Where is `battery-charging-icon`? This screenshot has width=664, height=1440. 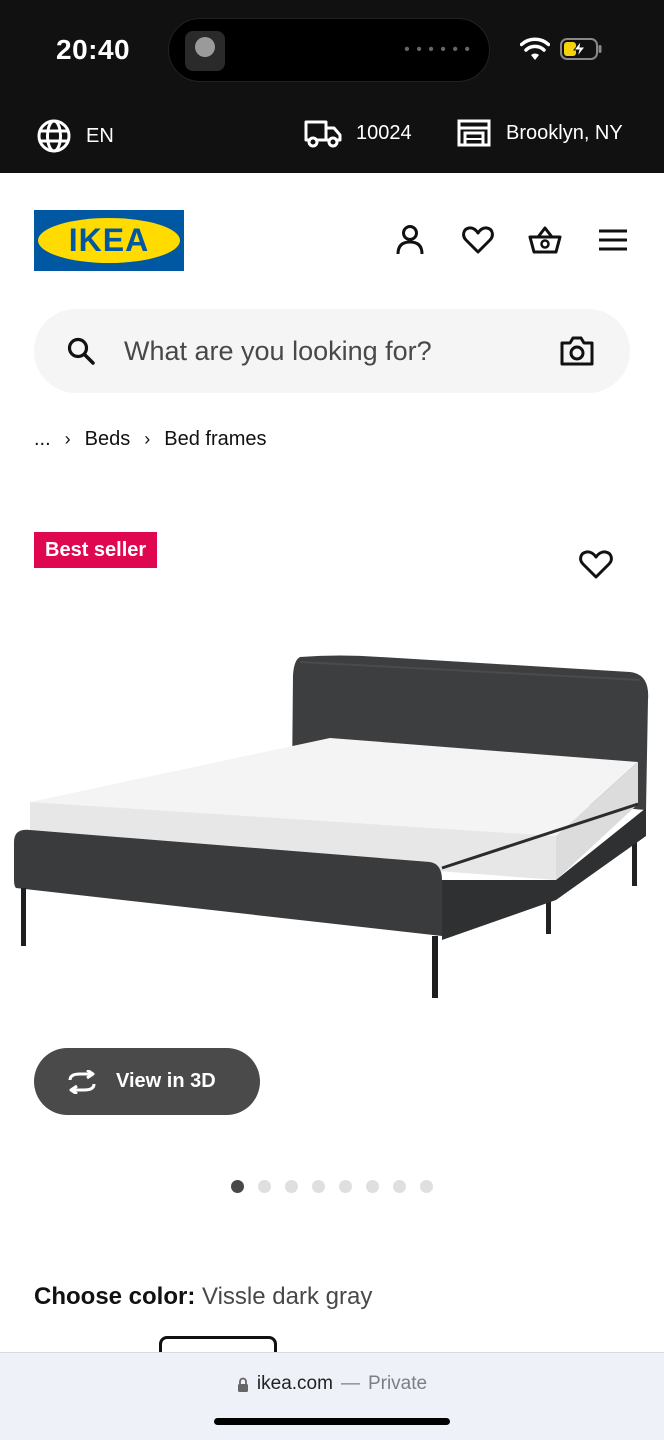
battery-charging-icon is located at coordinates (581, 49).